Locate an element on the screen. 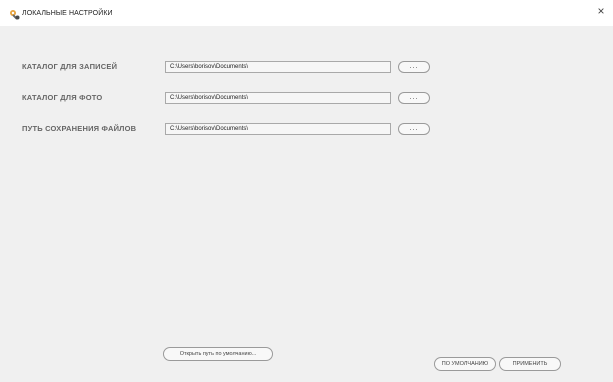 The height and width of the screenshot is (382, 613). close-icon: × is located at coordinates (601, 11).